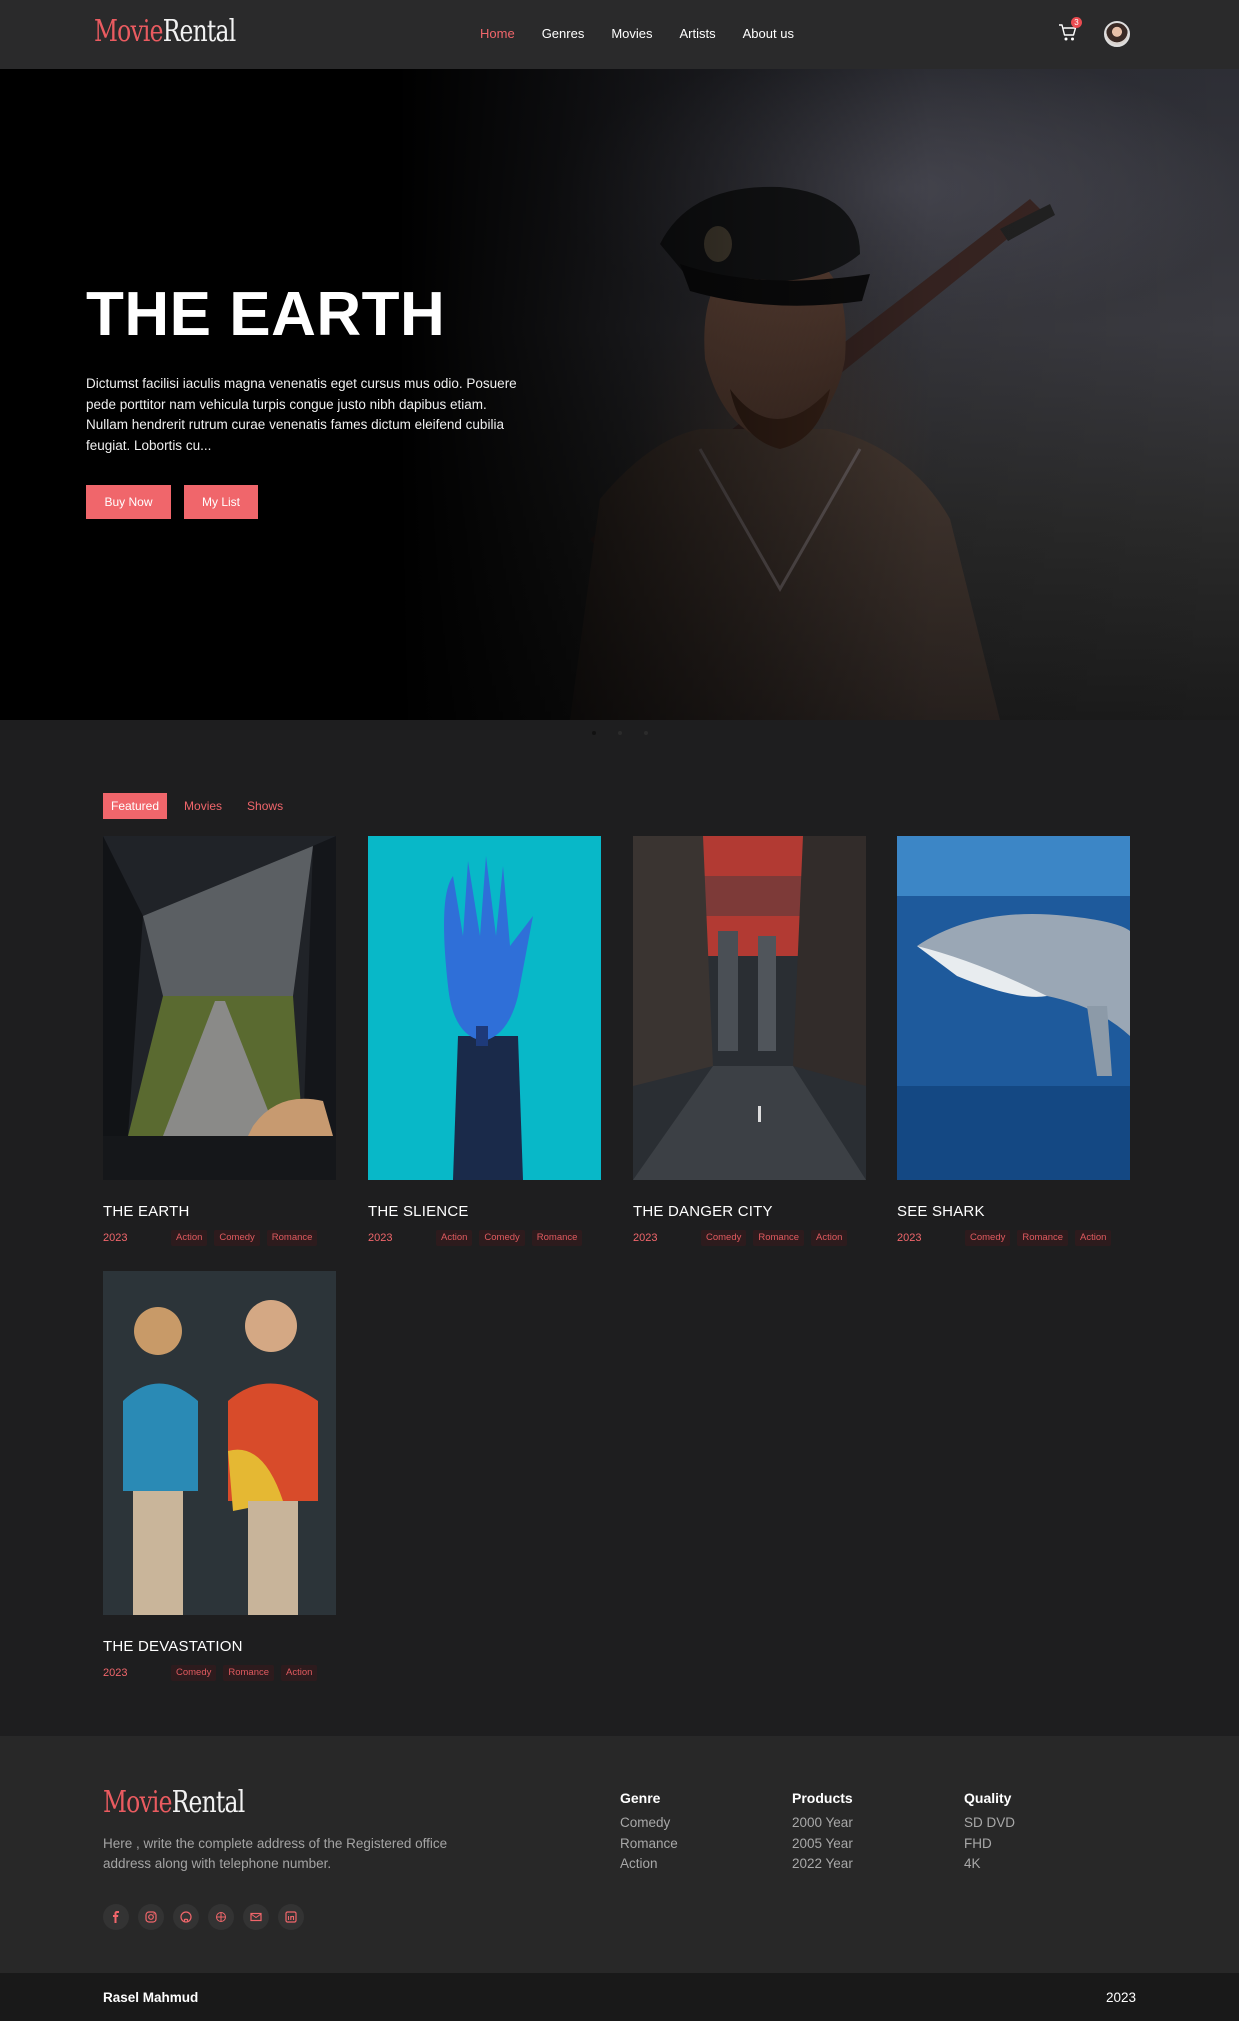 The width and height of the screenshot is (1239, 2021). Describe the element at coordinates (563, 33) in the screenshot. I see `nav-genres: Genres` at that location.